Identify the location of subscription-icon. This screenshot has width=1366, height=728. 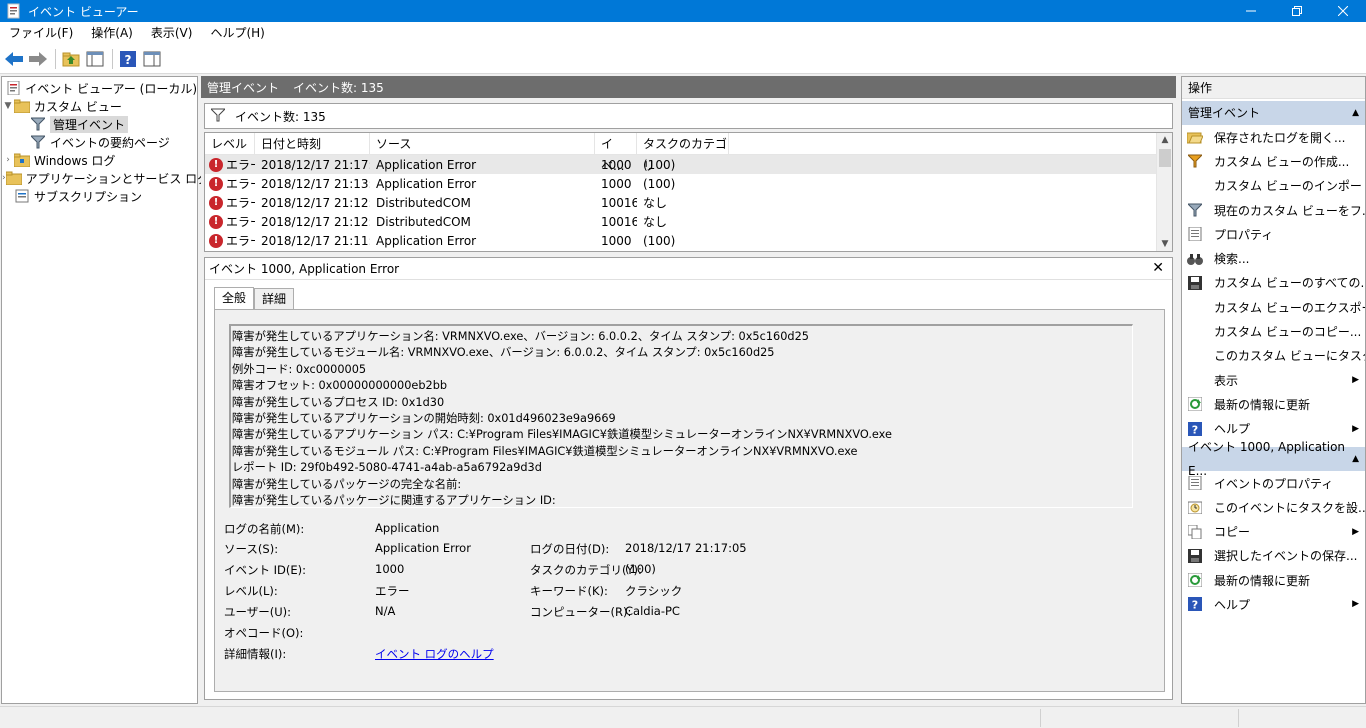
(22, 196).